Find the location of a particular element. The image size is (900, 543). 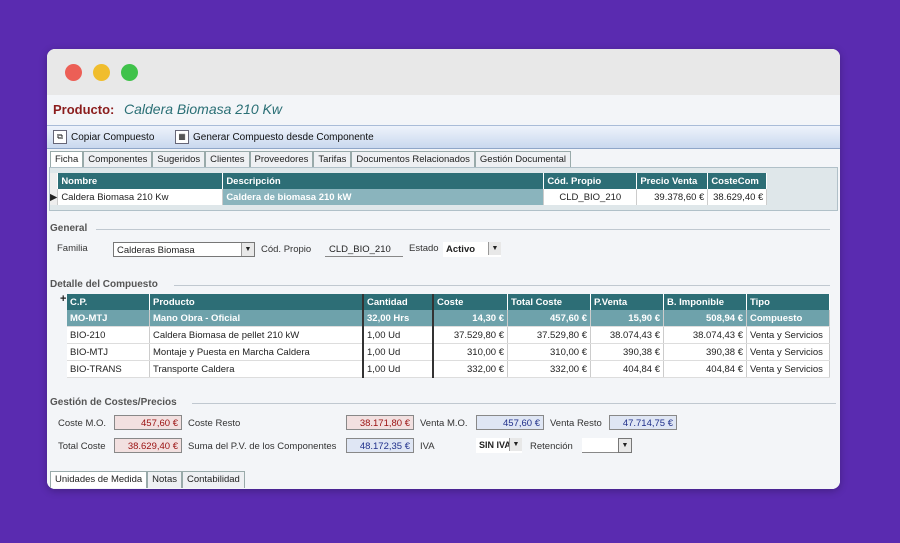

col-coste-comp: CosteCom is located at coordinates (737, 181).